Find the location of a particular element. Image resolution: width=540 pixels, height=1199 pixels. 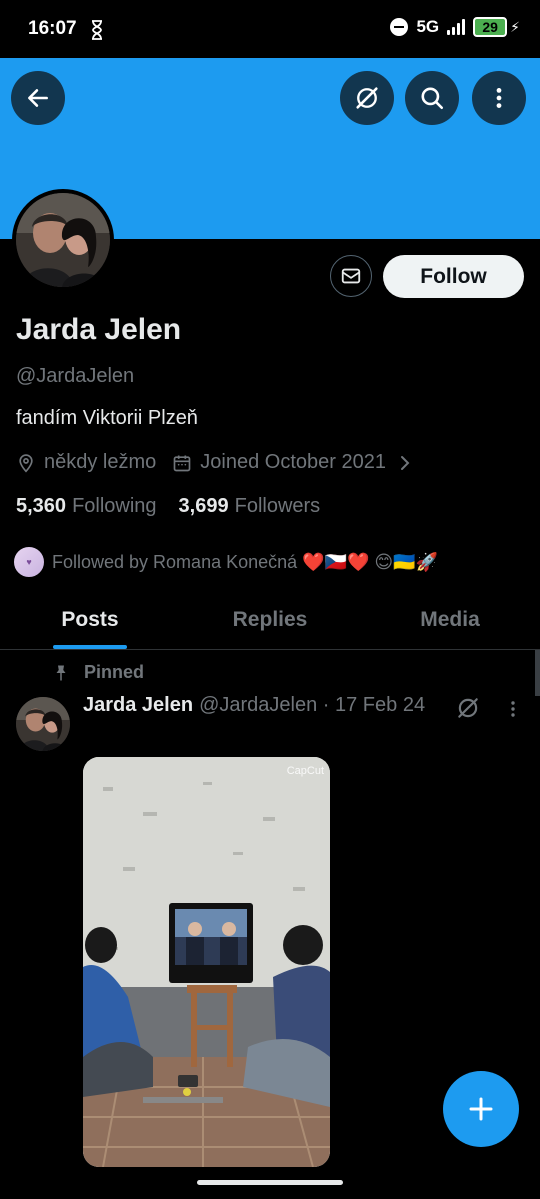

capcut-watermark: CapCut is located at coordinates (305, 771).